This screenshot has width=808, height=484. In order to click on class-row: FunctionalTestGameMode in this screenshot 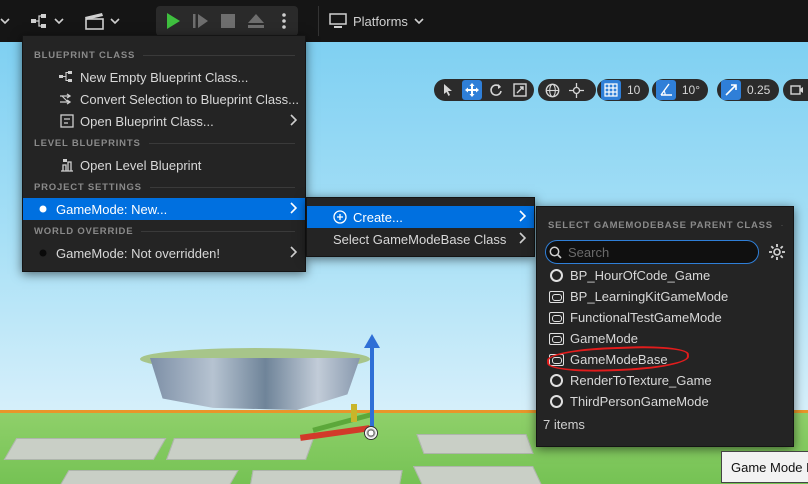, I will do `click(635, 317)`.